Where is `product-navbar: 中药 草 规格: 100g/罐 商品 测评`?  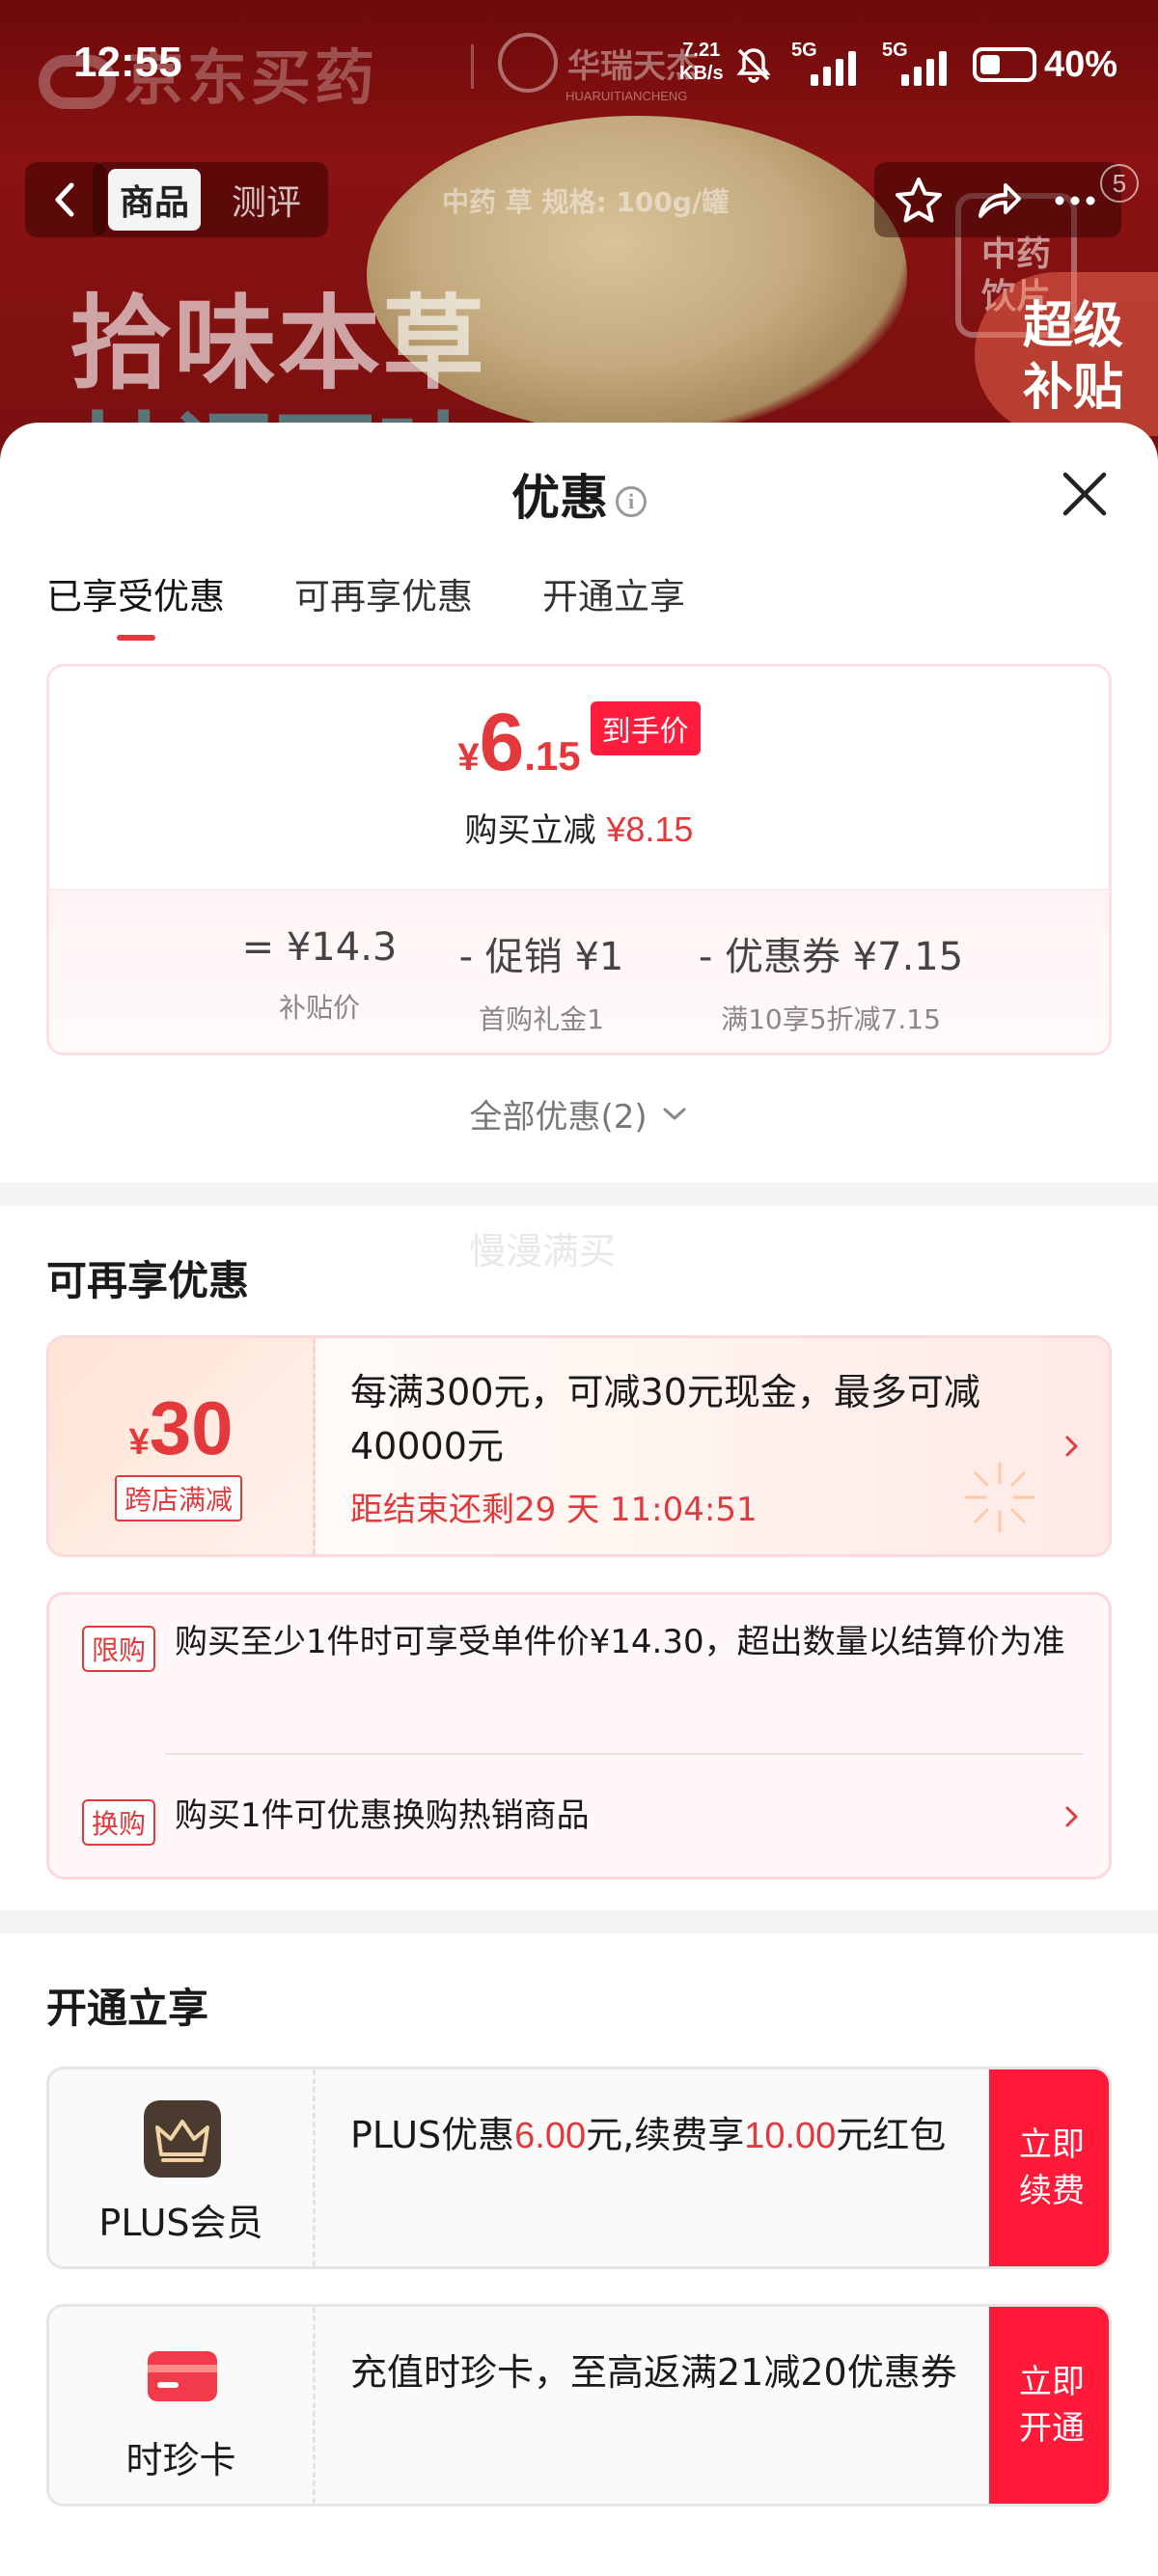
product-navbar: 中药 草 规格: 100g/罐 商品 测评 is located at coordinates (579, 200).